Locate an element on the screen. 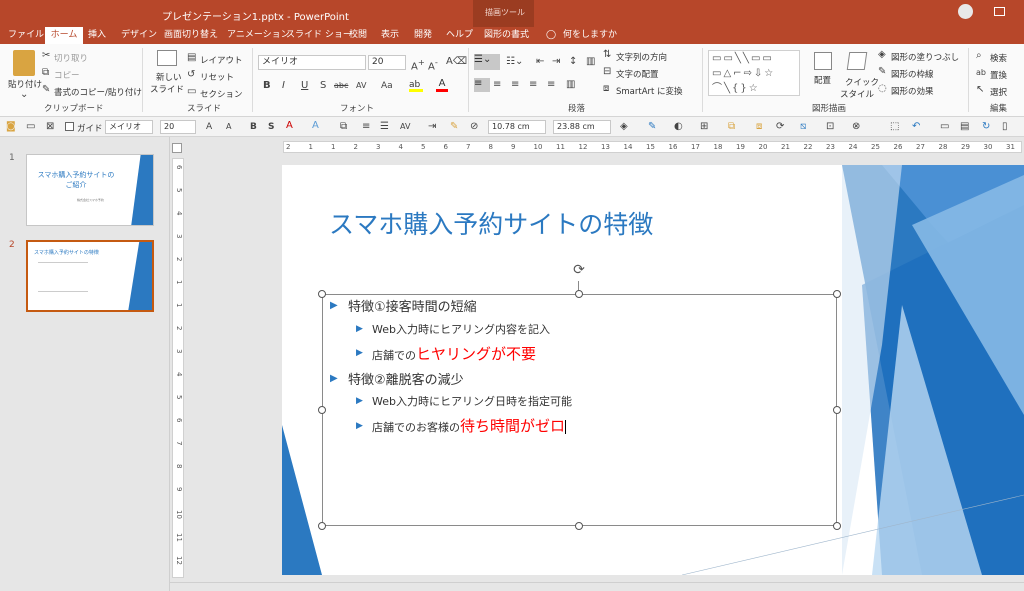 The image size is (1024, 591). slide-title: スマホ購入予約サイトの特徴 is located at coordinates (491, 223).